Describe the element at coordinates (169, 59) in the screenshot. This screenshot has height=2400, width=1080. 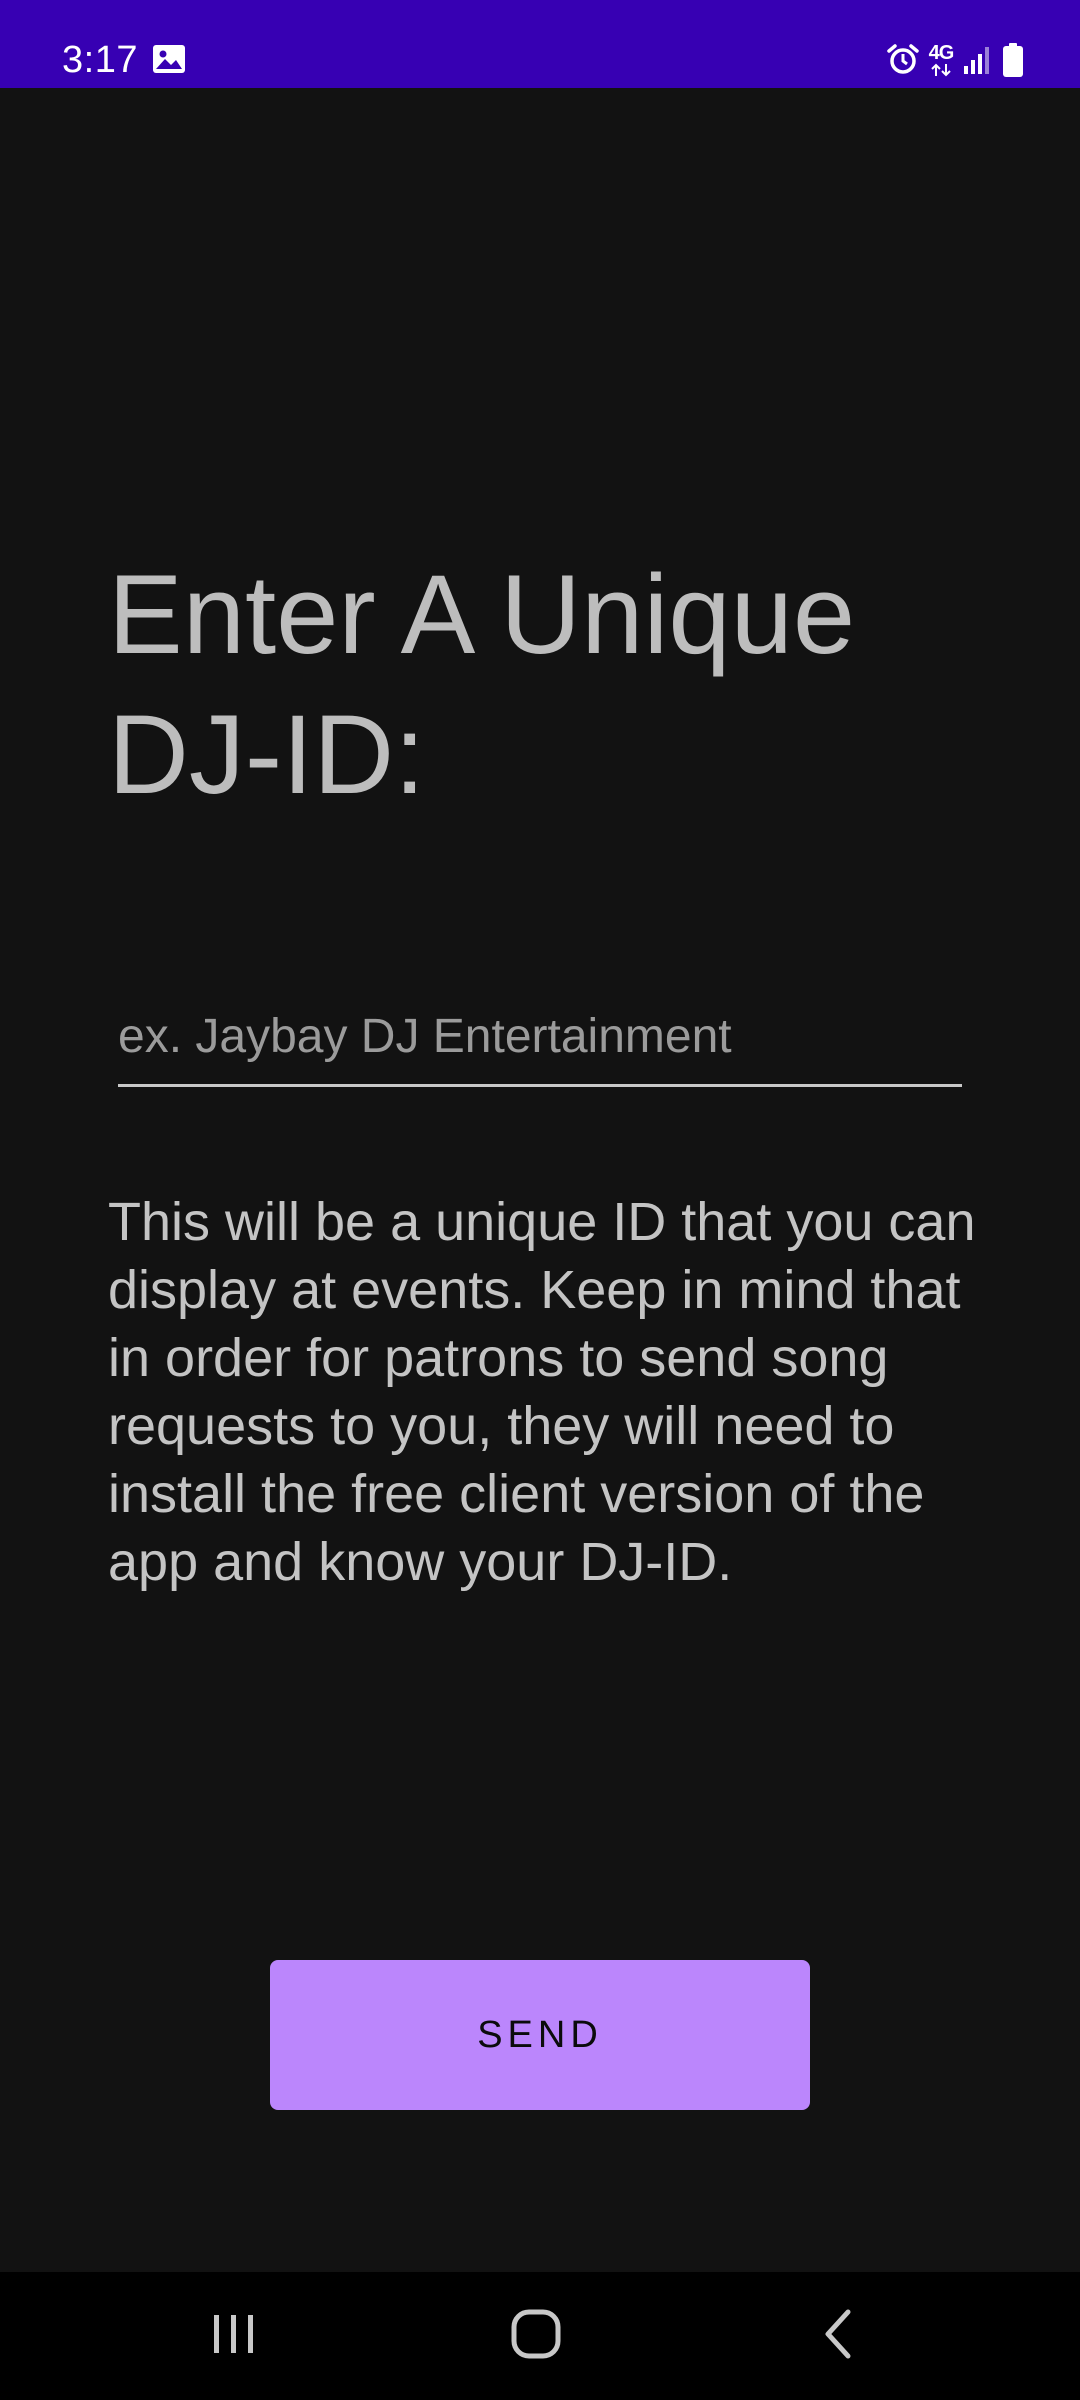
I see `gallery-icon` at that location.